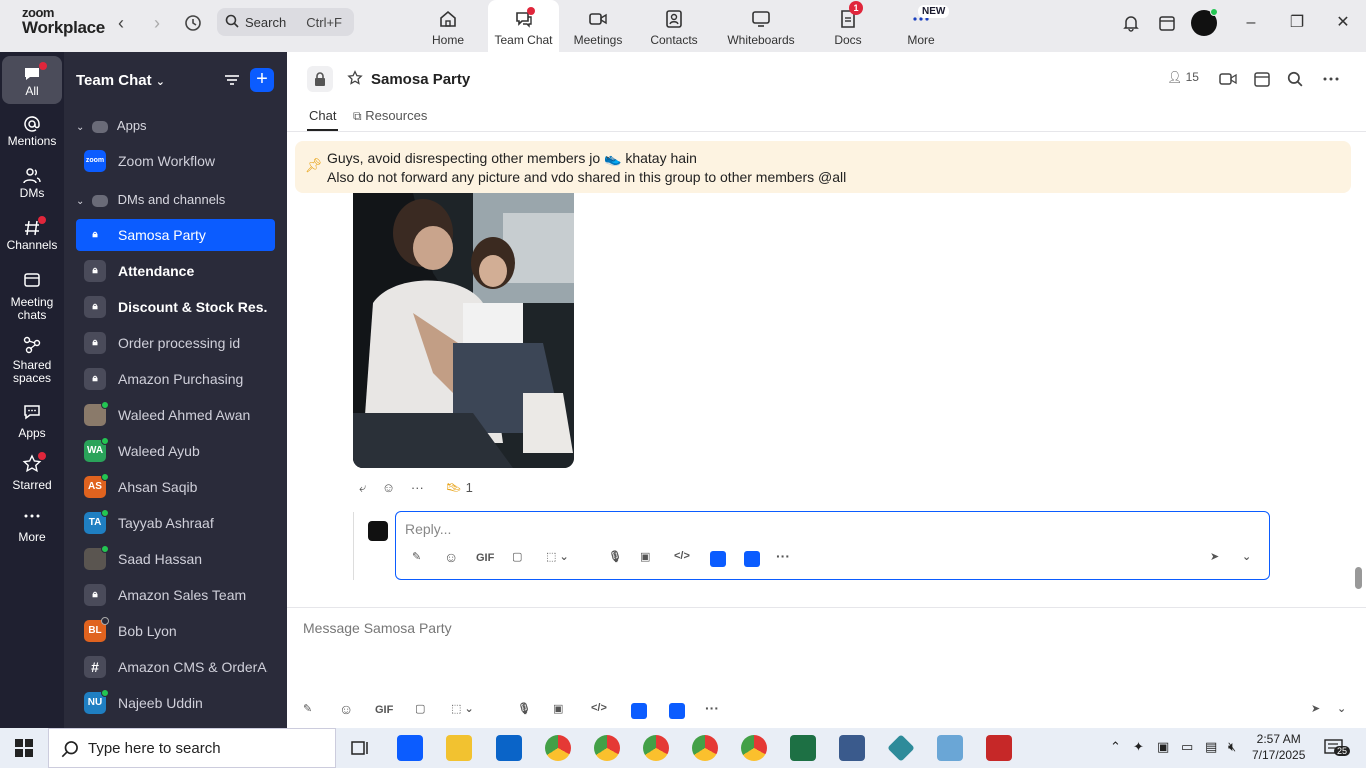 The height and width of the screenshot is (768, 1366). What do you see at coordinates (410, 748) in the screenshot?
I see `zoom-taskbar-icon` at bounding box center [410, 748].